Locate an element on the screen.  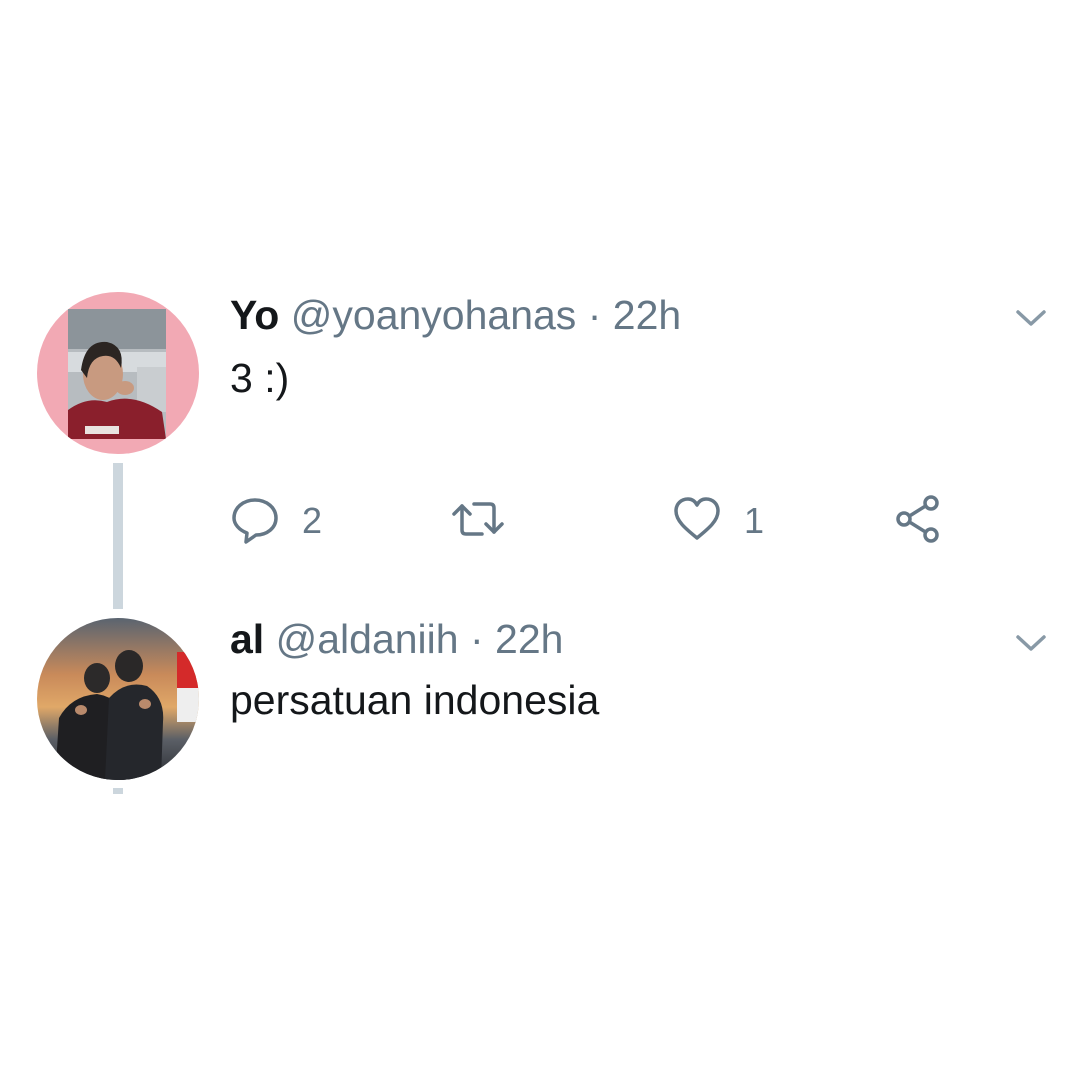
retweet-button is located at coordinates (478, 521).